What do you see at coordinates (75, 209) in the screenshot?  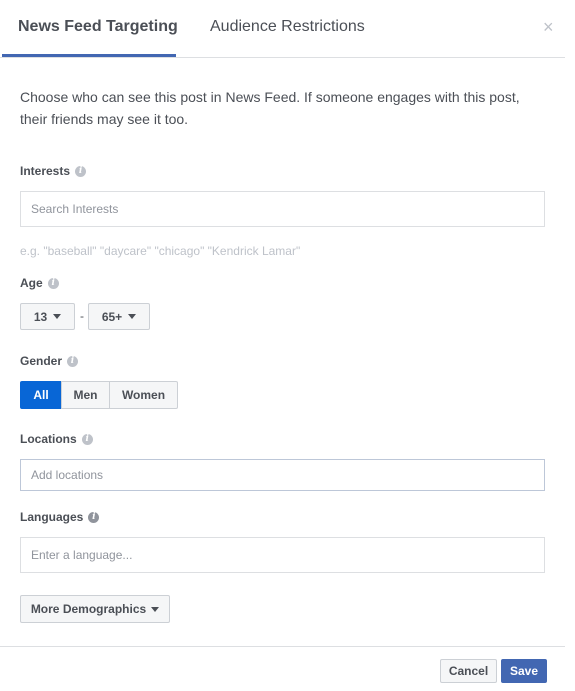 I see `interests-placeholder: Search Interests` at bounding box center [75, 209].